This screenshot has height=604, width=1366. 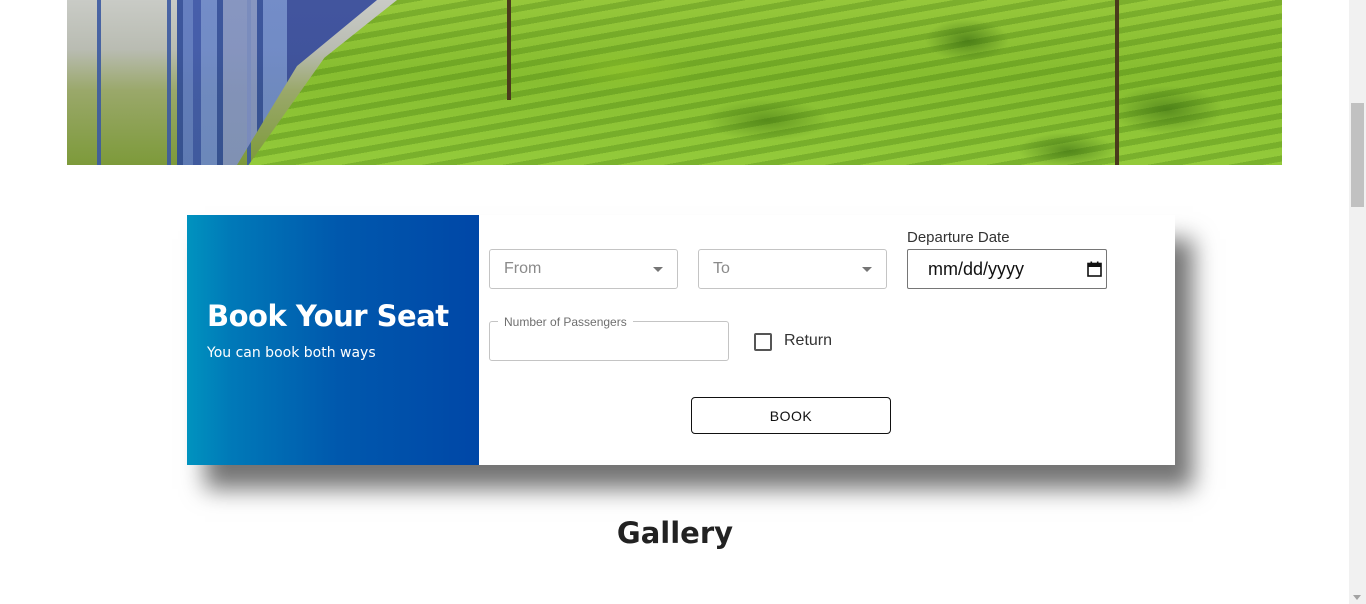 I want to click on scrollbar-thumb, so click(x=1357, y=155).